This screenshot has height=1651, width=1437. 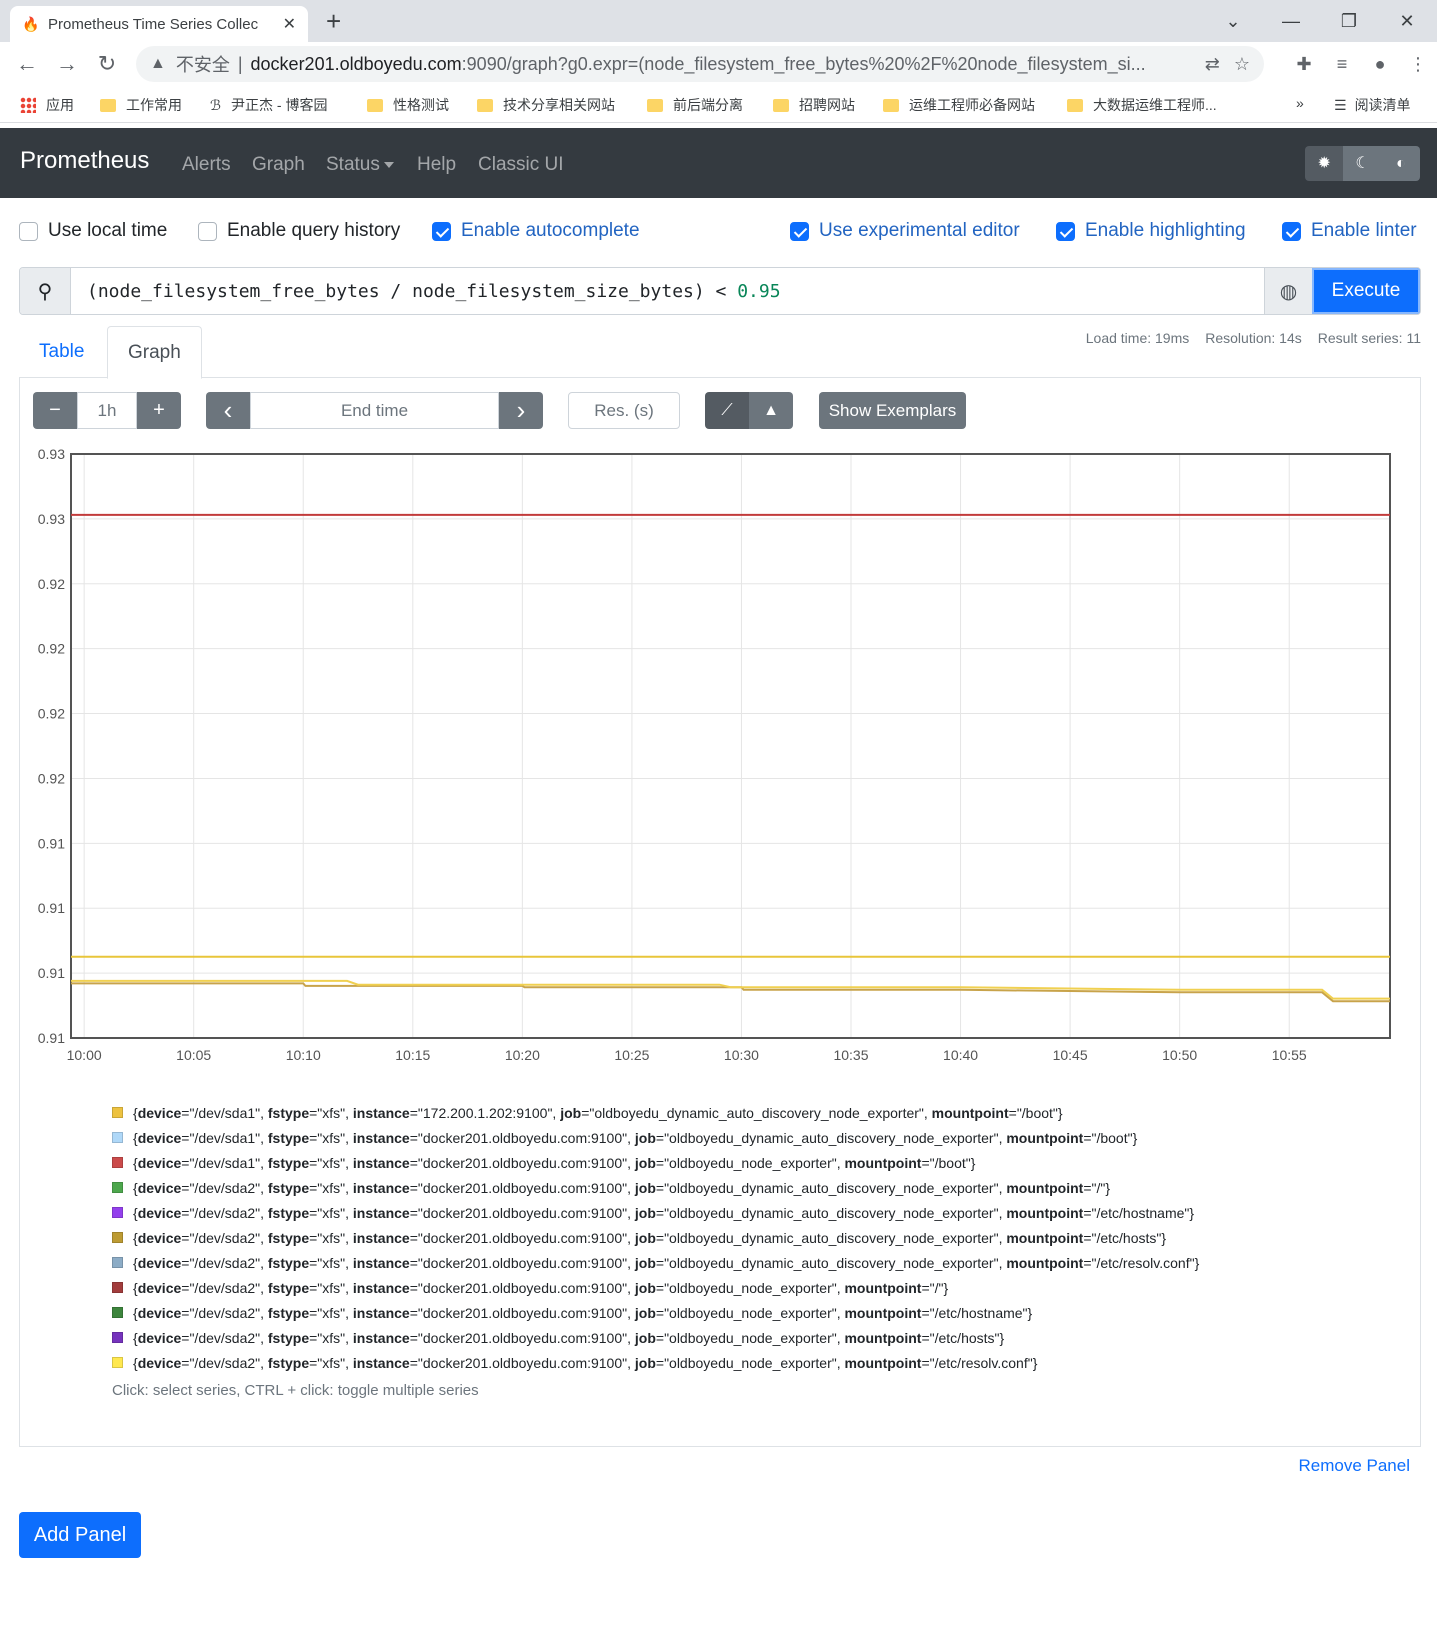 I want to click on bookmark-folder: 工作常用, so click(x=141, y=105).